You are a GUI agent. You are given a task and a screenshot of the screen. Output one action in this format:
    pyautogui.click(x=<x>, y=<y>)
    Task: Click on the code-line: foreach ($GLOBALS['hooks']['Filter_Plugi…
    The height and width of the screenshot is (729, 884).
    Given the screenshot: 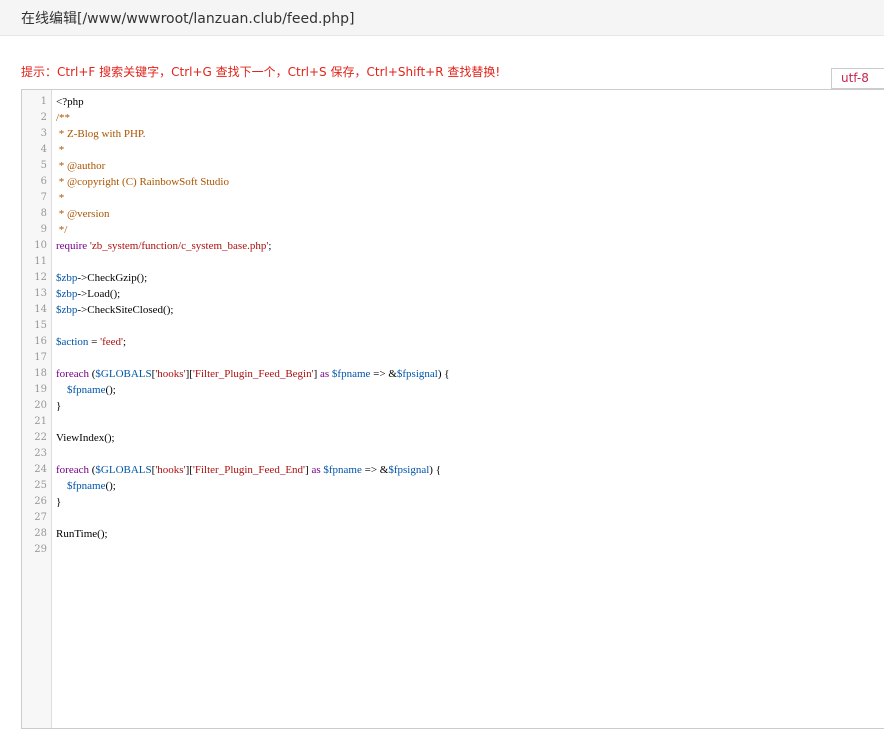 What is the action you would take?
    pyautogui.click(x=470, y=470)
    